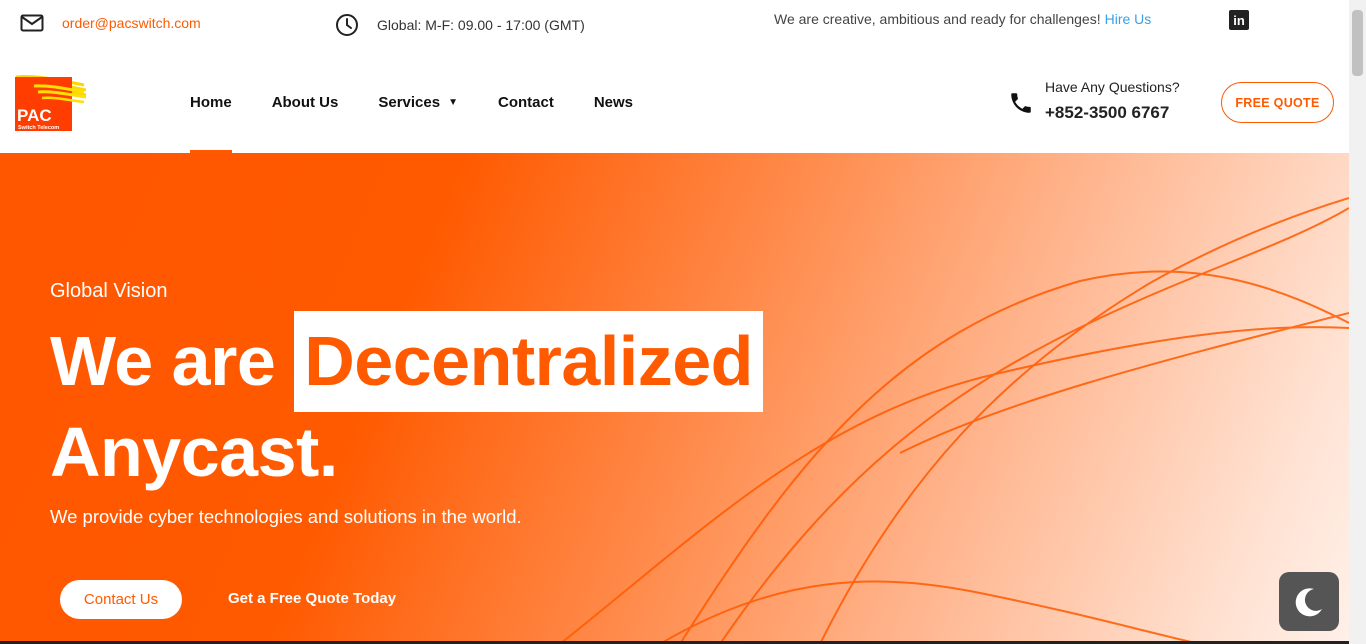 The height and width of the screenshot is (644, 1366). Describe the element at coordinates (1128, 19) in the screenshot. I see `hire-us-link: Hire Us` at that location.